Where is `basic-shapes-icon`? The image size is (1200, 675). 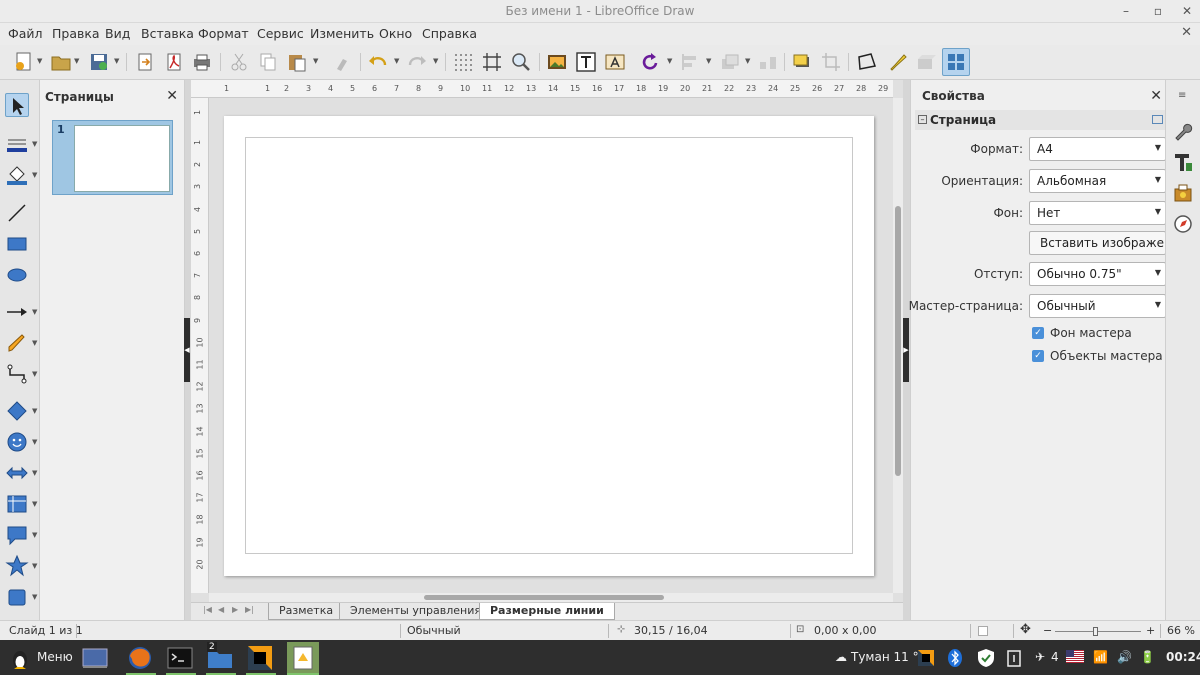
basic-shapes-icon is located at coordinates (17, 411).